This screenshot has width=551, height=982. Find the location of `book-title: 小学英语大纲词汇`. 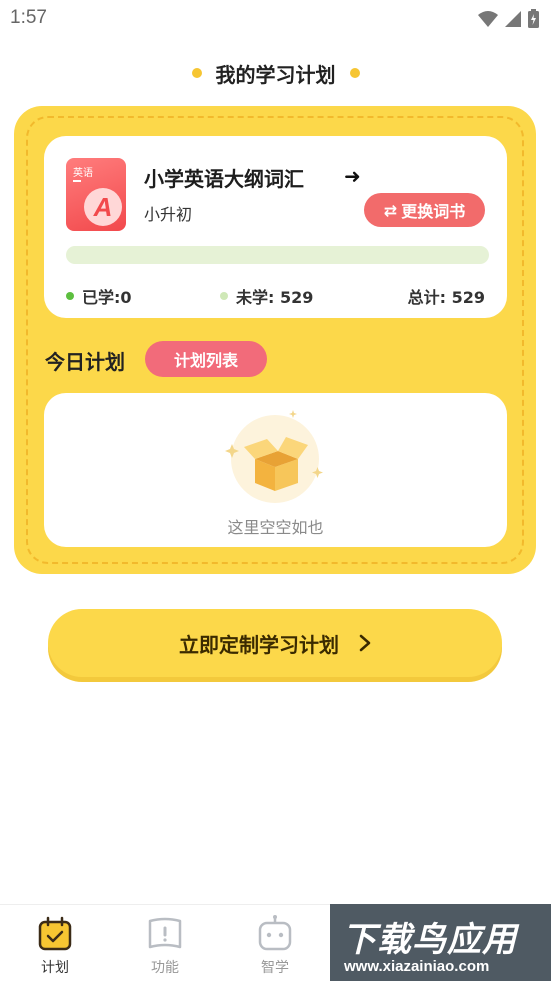

book-title: 小学英语大纲词汇 is located at coordinates (224, 177).